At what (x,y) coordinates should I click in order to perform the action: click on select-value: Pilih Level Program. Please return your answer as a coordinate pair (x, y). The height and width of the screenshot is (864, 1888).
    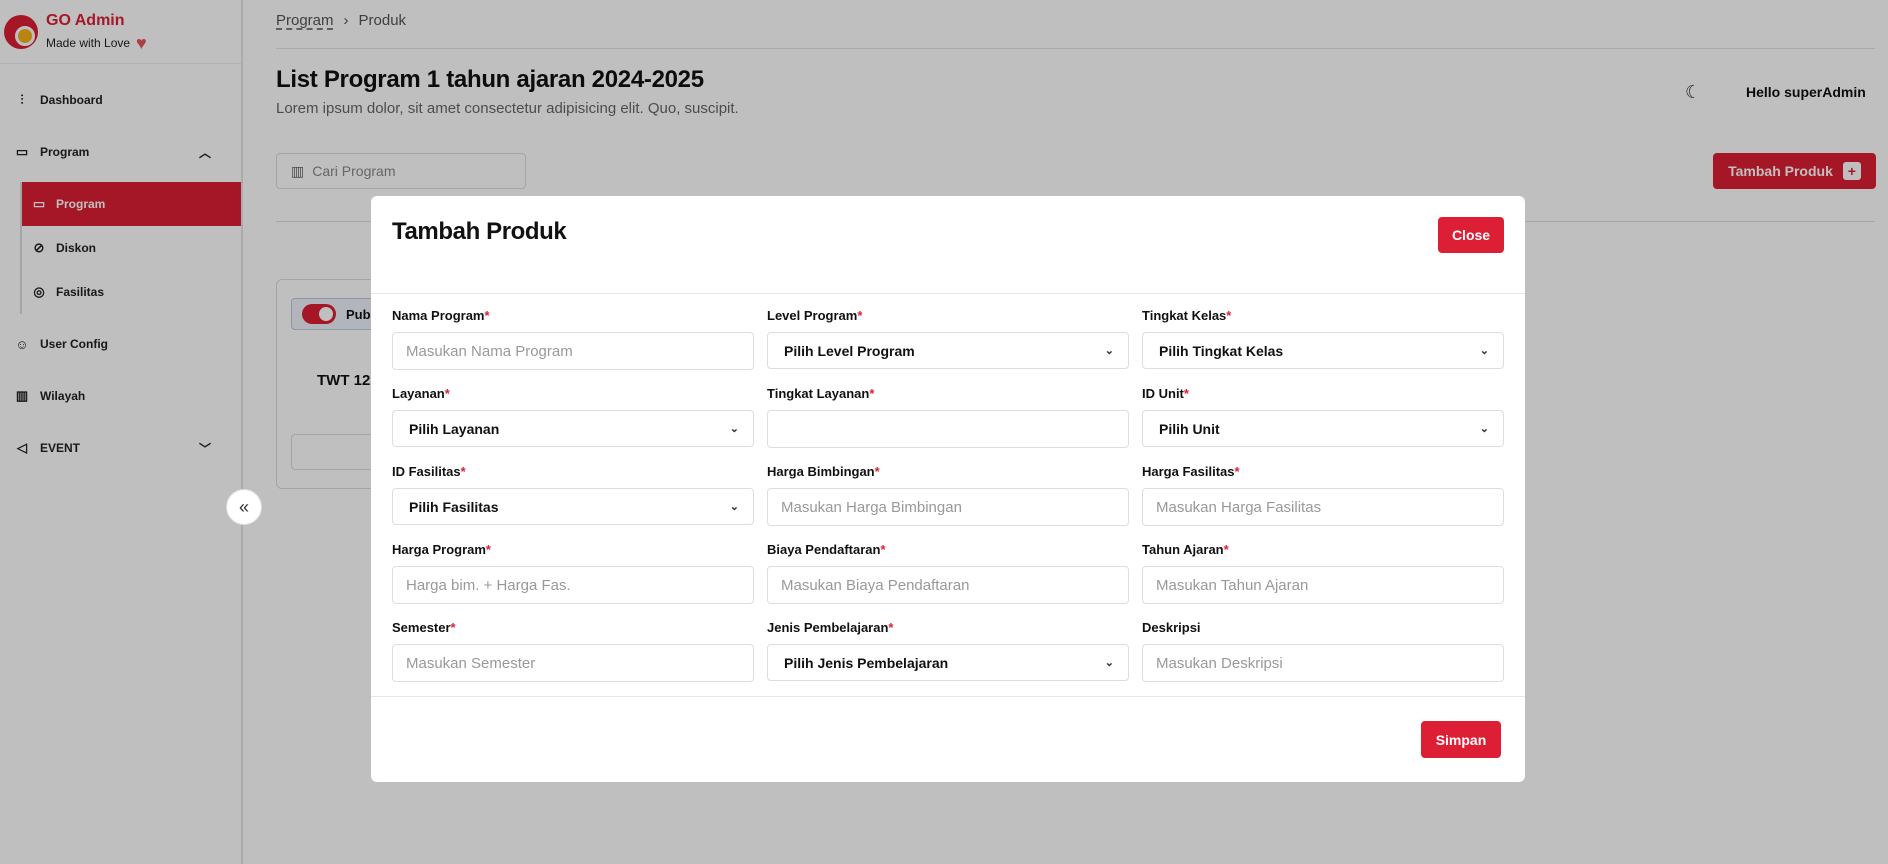
    Looking at the image, I should click on (849, 350).